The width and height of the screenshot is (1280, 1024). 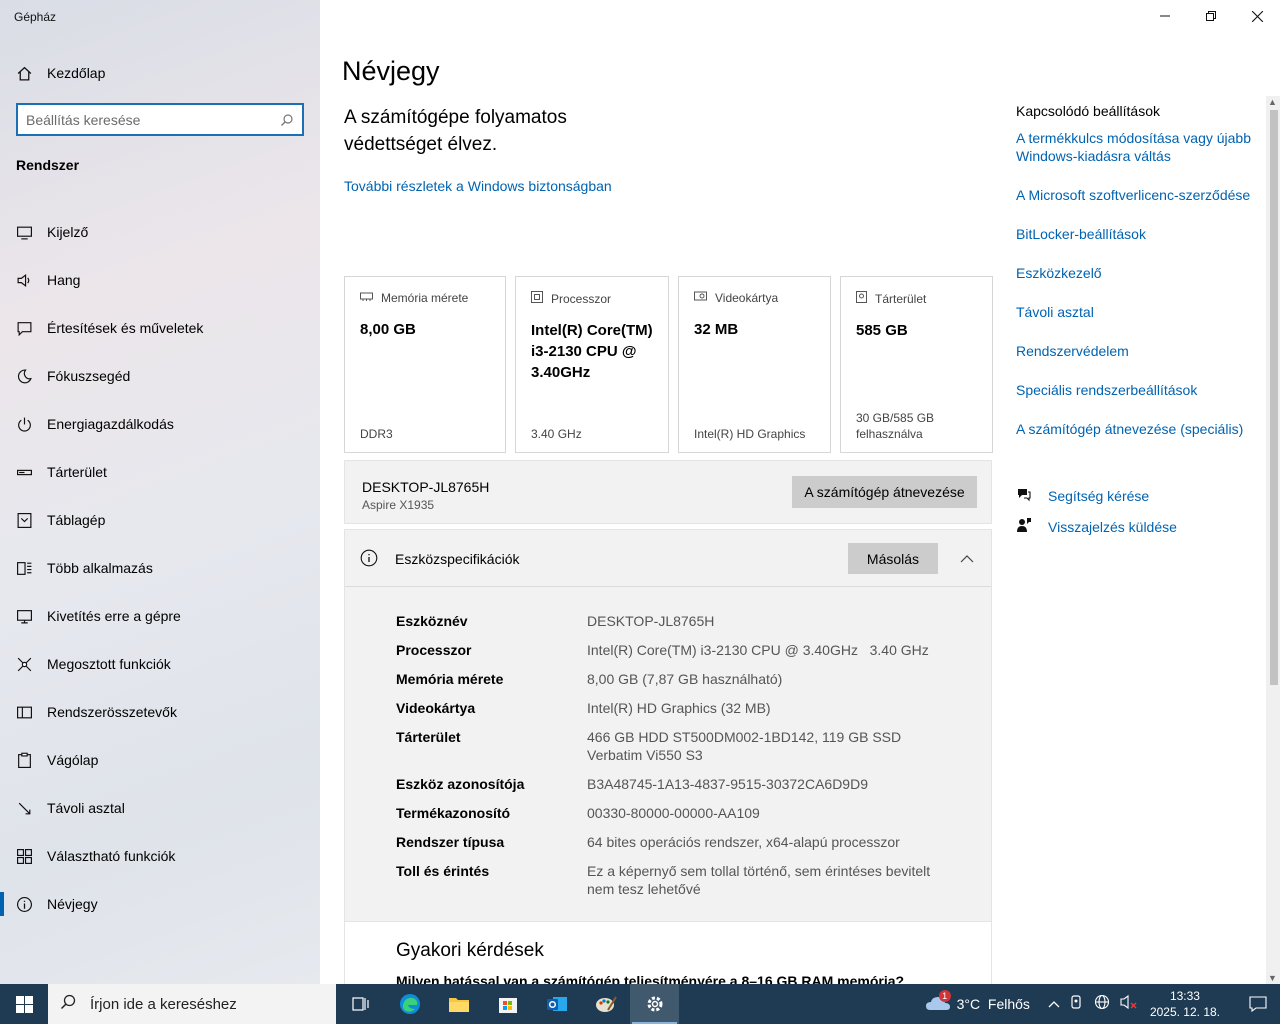 I want to click on related-link-device-manager: Eszközkezelő, so click(x=1136, y=273).